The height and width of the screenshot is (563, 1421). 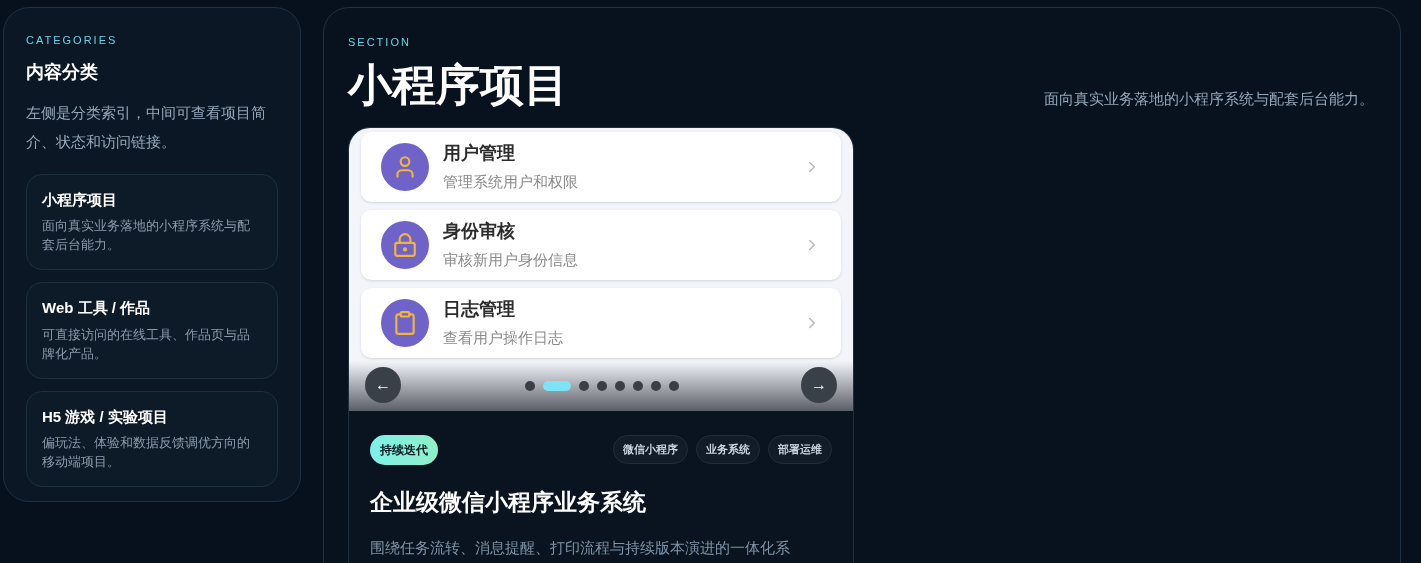 I want to click on tag-chip: 微信小程序, so click(x=650, y=449).